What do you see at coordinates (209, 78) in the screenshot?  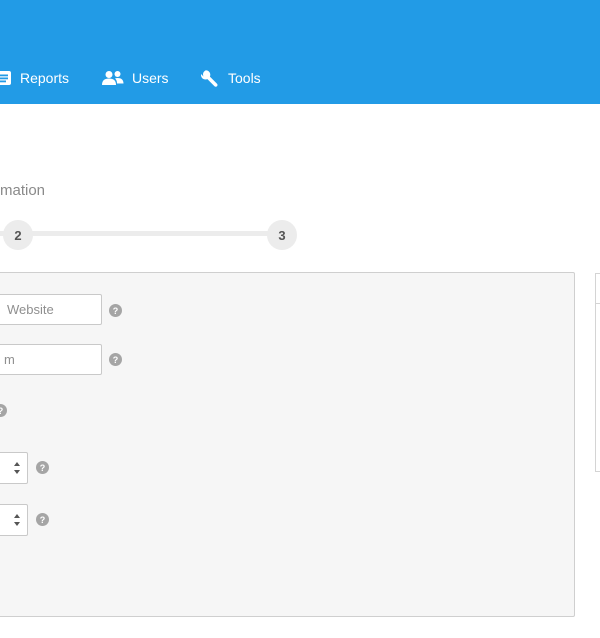 I see `wrench-icon` at bounding box center [209, 78].